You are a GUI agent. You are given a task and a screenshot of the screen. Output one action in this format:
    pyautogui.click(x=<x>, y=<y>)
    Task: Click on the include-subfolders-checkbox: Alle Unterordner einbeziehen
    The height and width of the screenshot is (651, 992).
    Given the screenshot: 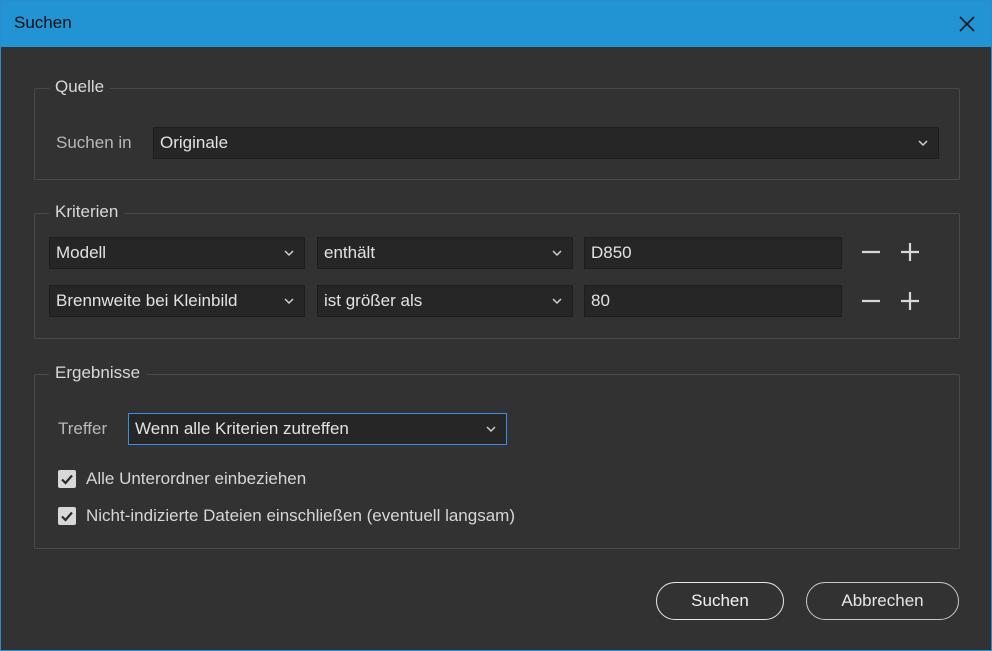 What is the action you would take?
    pyautogui.click(x=182, y=479)
    